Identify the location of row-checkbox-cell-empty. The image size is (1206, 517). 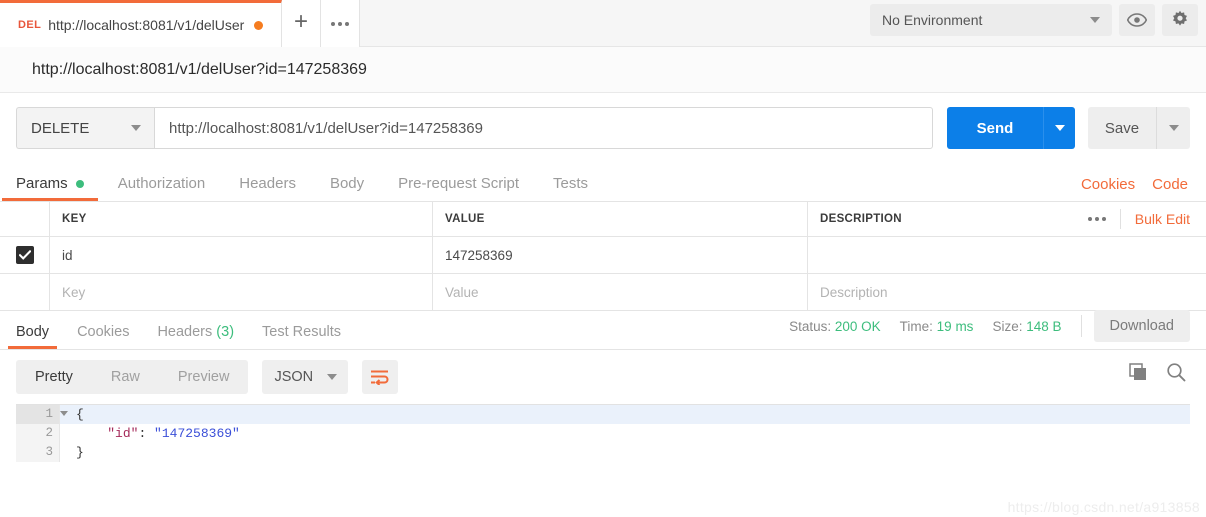
(25, 292).